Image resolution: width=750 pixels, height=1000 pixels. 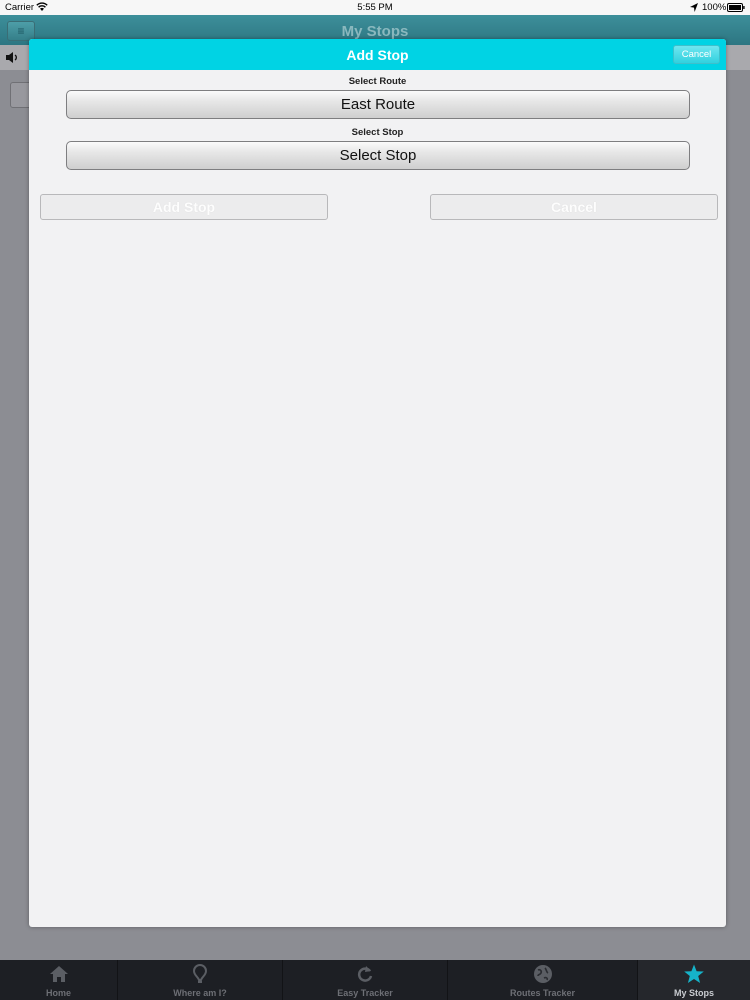 I want to click on add-stop-button: Add Stop, so click(x=184, y=207).